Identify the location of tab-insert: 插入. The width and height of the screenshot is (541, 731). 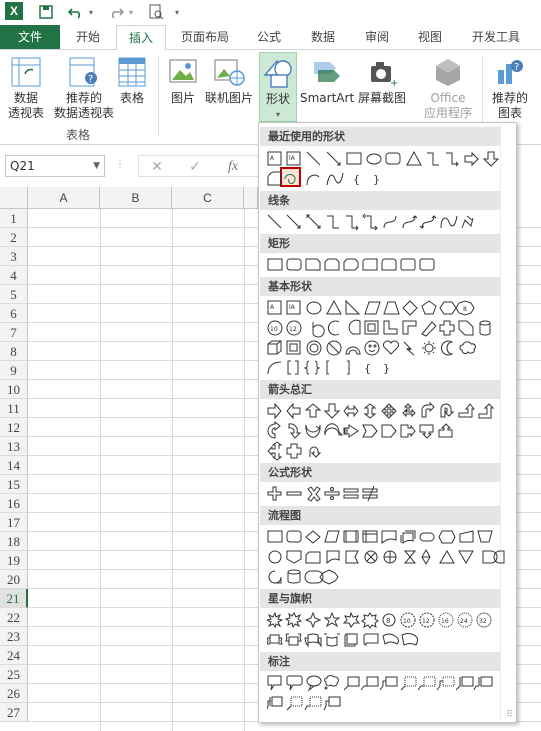
(141, 37).